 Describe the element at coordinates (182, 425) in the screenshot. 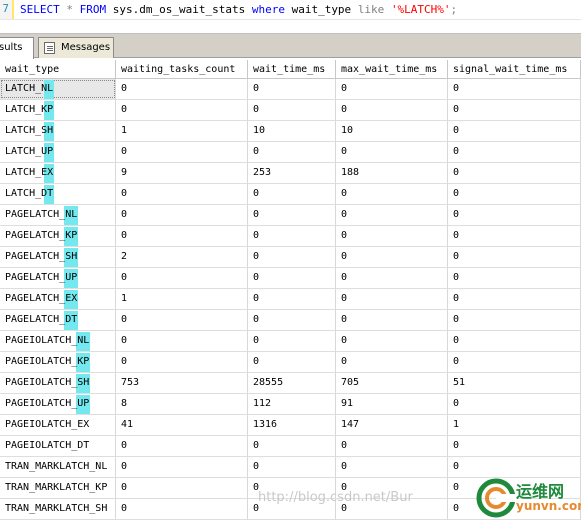

I see `table-cell-waiting-tasks-count: 41` at that location.